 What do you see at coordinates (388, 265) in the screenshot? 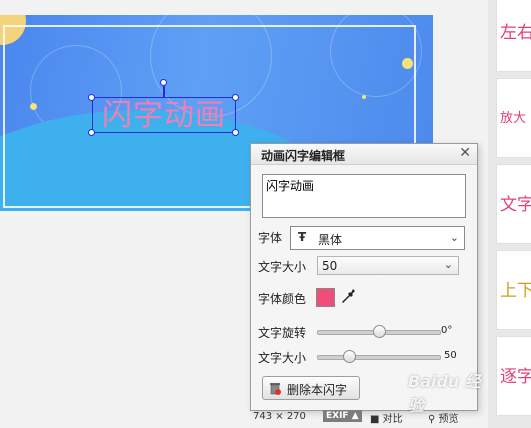
I see `size-select: 50 ⌄` at bounding box center [388, 265].